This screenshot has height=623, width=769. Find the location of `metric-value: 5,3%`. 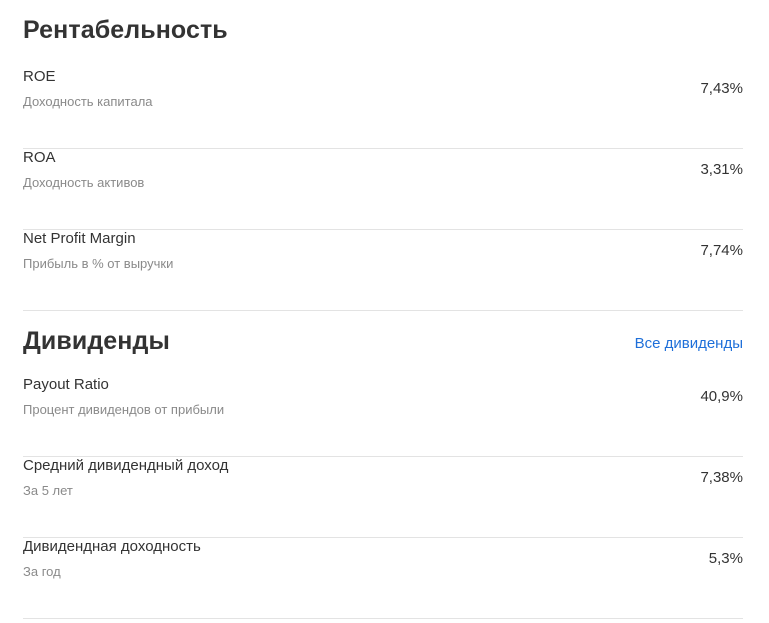

metric-value: 5,3% is located at coordinates (725, 558).